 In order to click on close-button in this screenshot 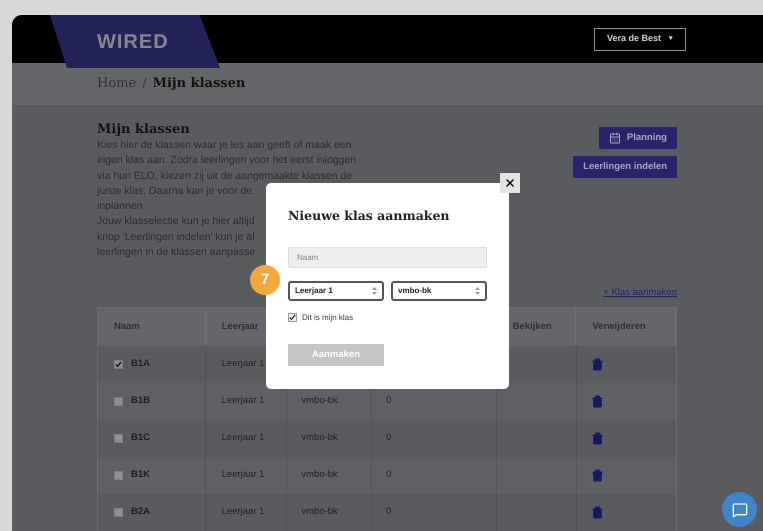, I will do `click(510, 183)`.